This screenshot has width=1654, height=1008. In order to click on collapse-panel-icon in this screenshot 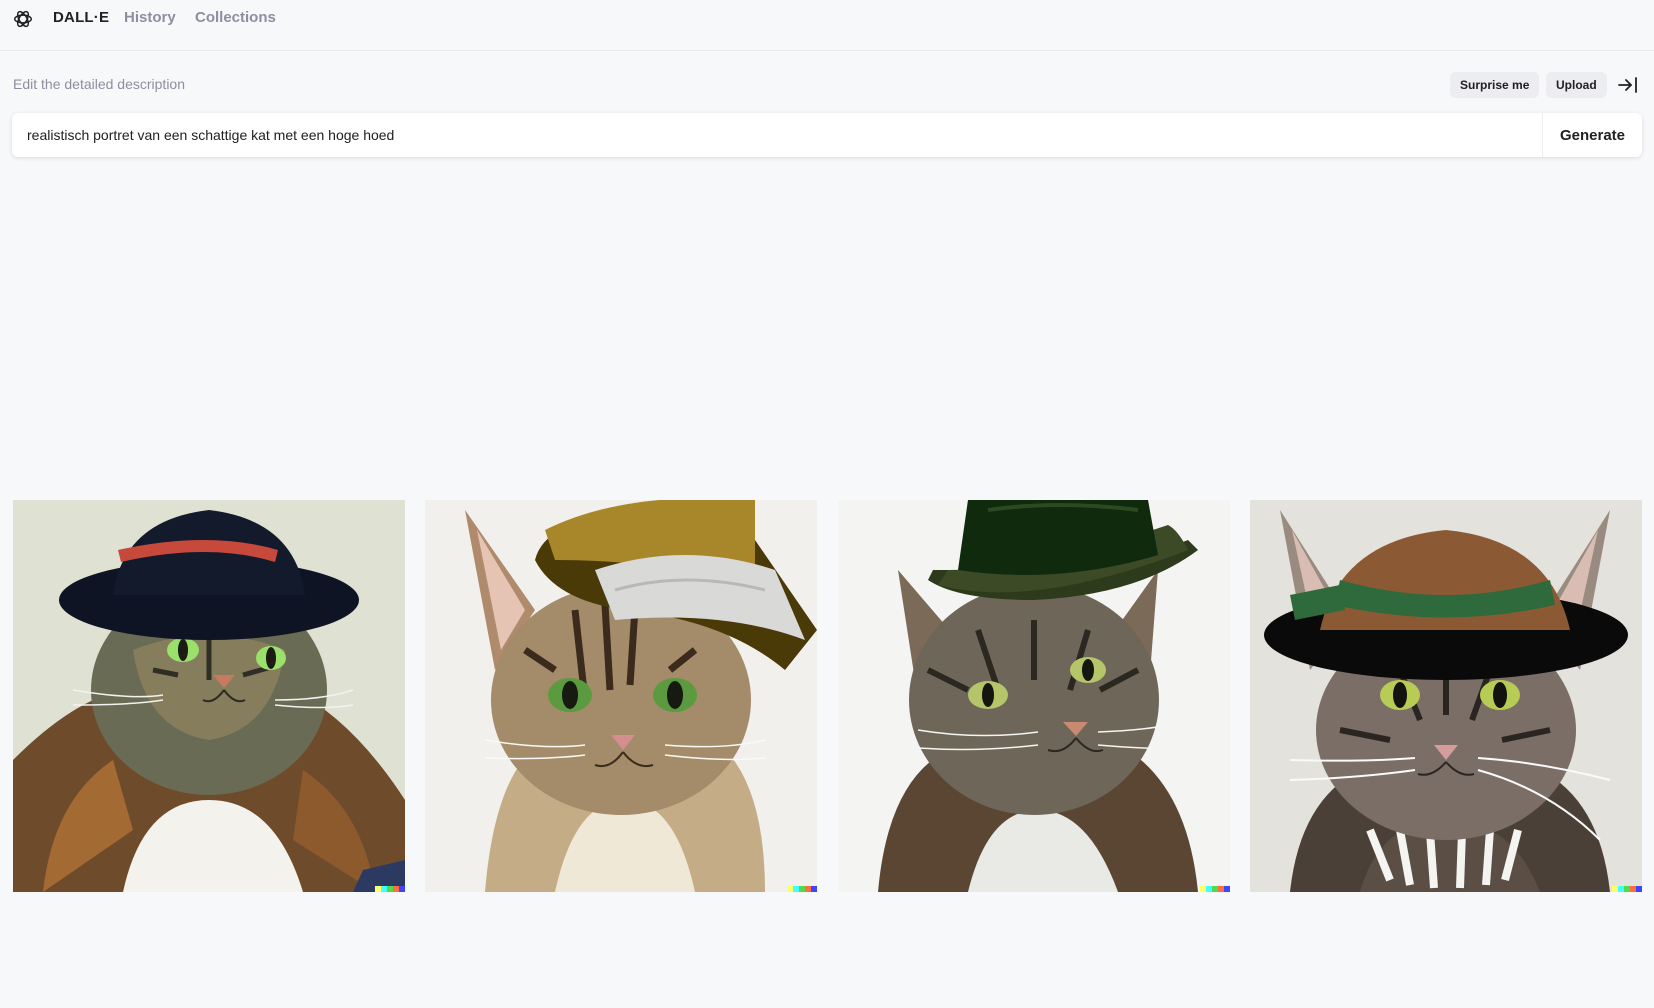, I will do `click(1628, 85)`.